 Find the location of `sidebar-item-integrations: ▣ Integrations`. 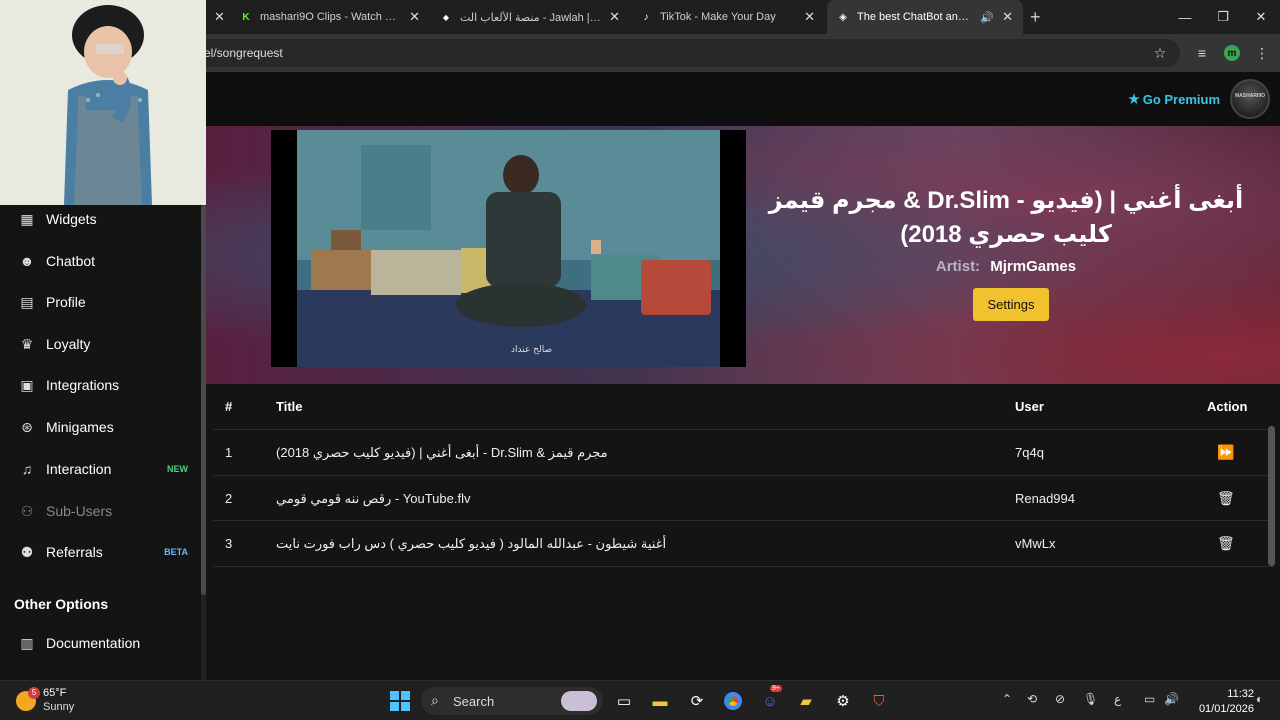

sidebar-item-integrations: ▣ Integrations is located at coordinates (100, 385).